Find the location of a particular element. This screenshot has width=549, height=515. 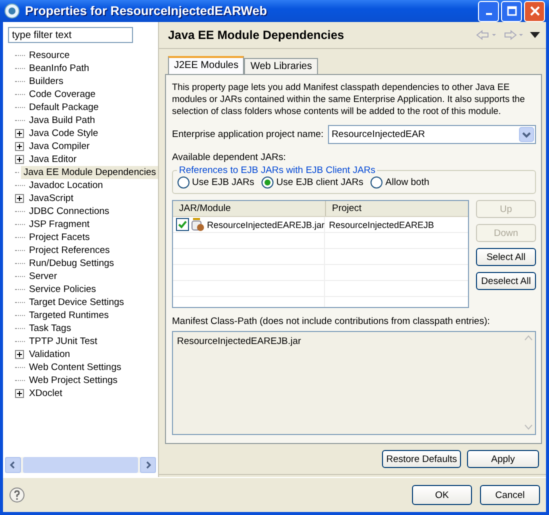

dropdown-icon is located at coordinates (526, 134).